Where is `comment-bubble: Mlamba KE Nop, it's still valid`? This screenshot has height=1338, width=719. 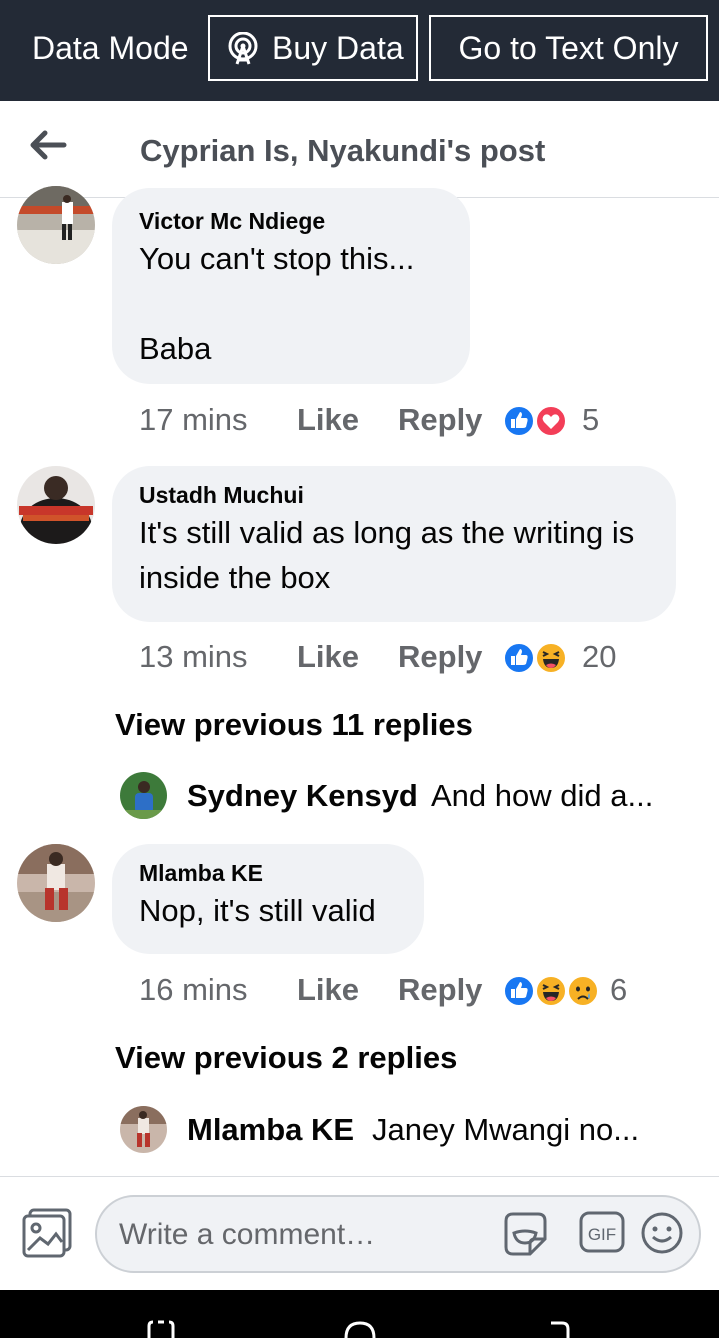
comment-bubble: Mlamba KE Nop, it's still valid is located at coordinates (268, 899).